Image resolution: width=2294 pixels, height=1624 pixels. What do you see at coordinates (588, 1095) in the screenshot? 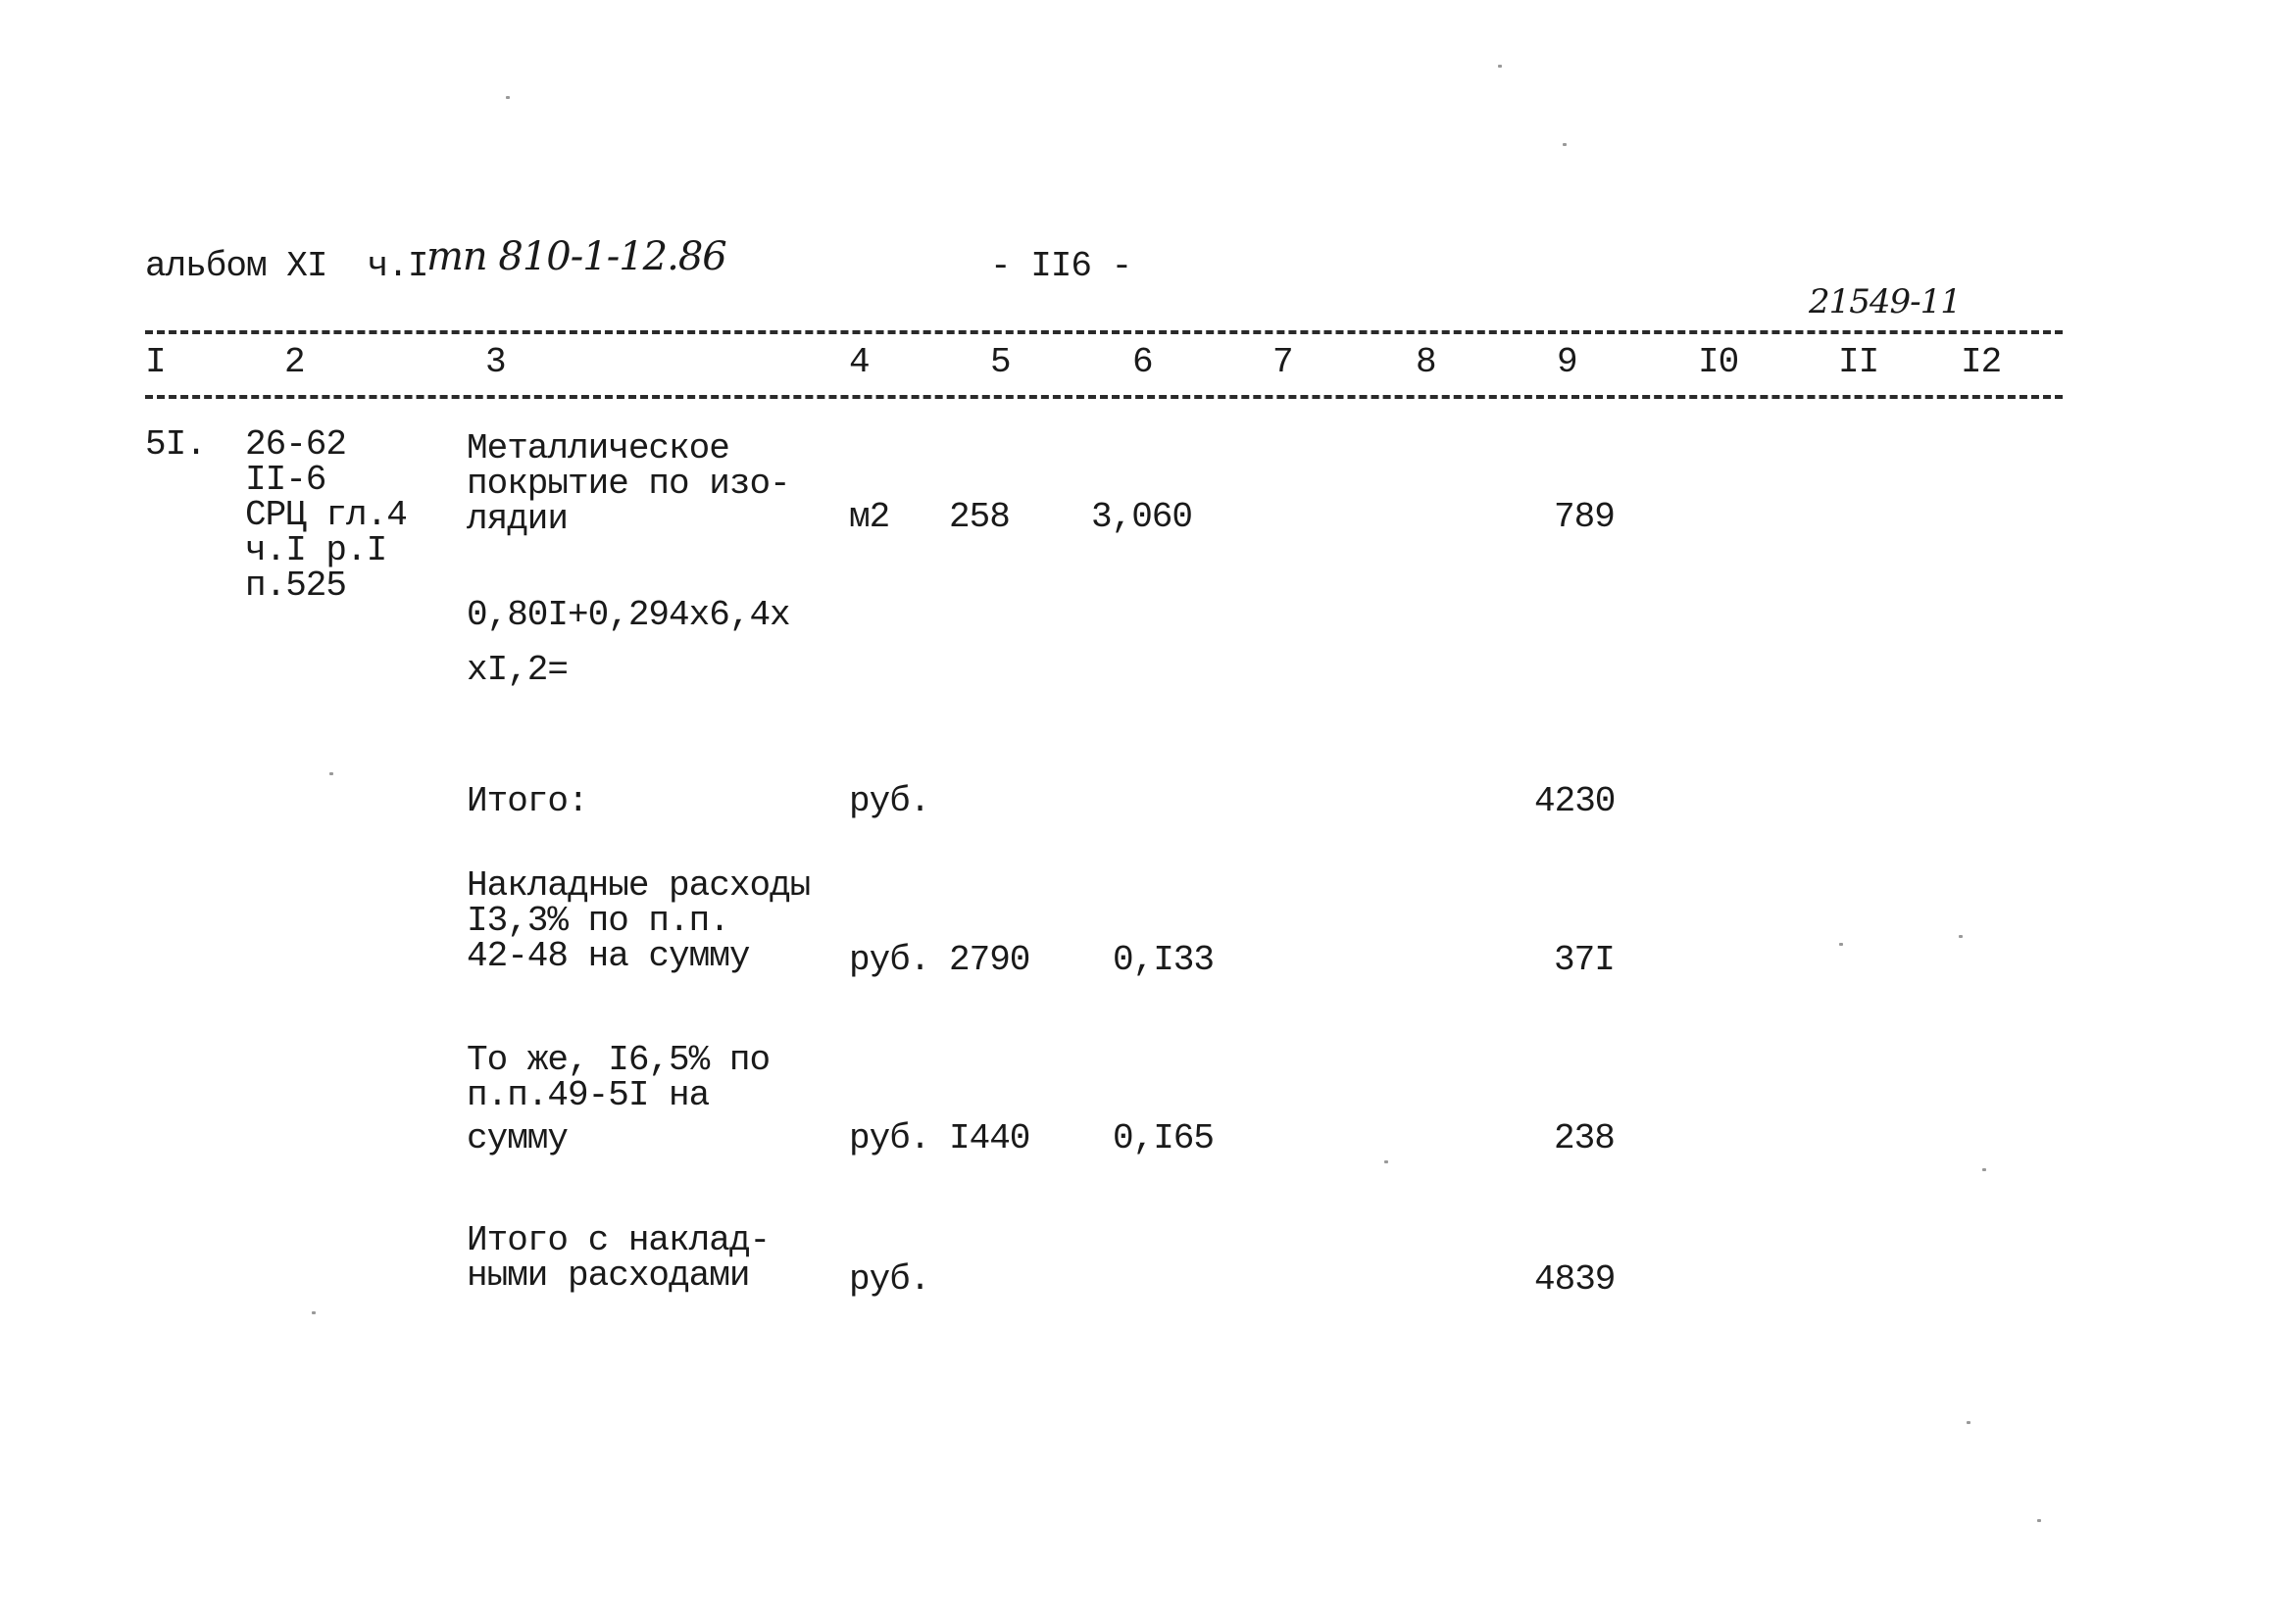
I see `description-line: п.п.49-5I на` at bounding box center [588, 1095].